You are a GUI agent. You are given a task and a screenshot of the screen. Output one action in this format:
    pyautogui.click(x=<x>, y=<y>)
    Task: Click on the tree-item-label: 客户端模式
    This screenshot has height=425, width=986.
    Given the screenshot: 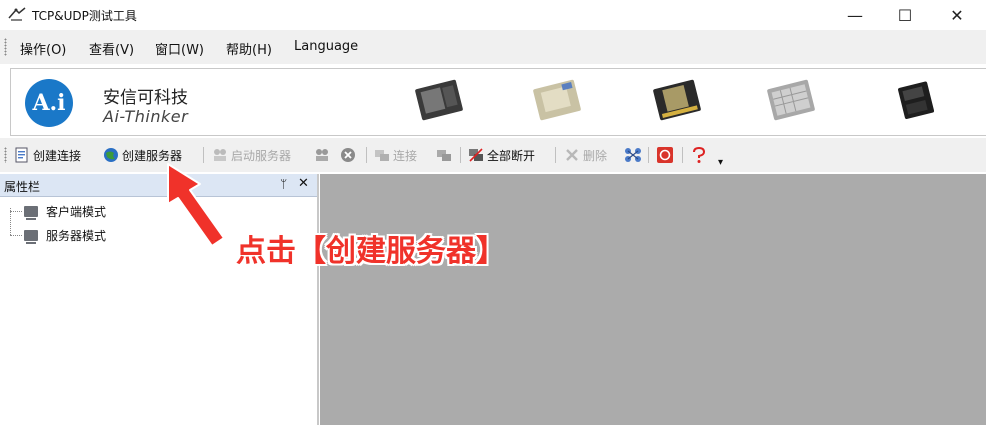 What is the action you would take?
    pyautogui.click(x=76, y=212)
    